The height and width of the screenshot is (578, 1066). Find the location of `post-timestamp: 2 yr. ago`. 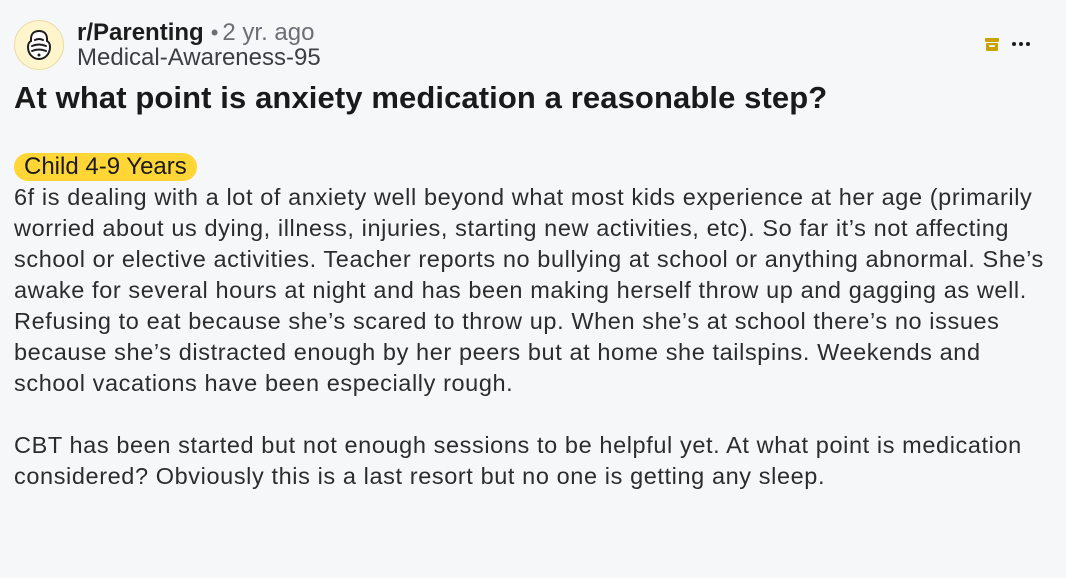

post-timestamp: 2 yr. ago is located at coordinates (268, 32).